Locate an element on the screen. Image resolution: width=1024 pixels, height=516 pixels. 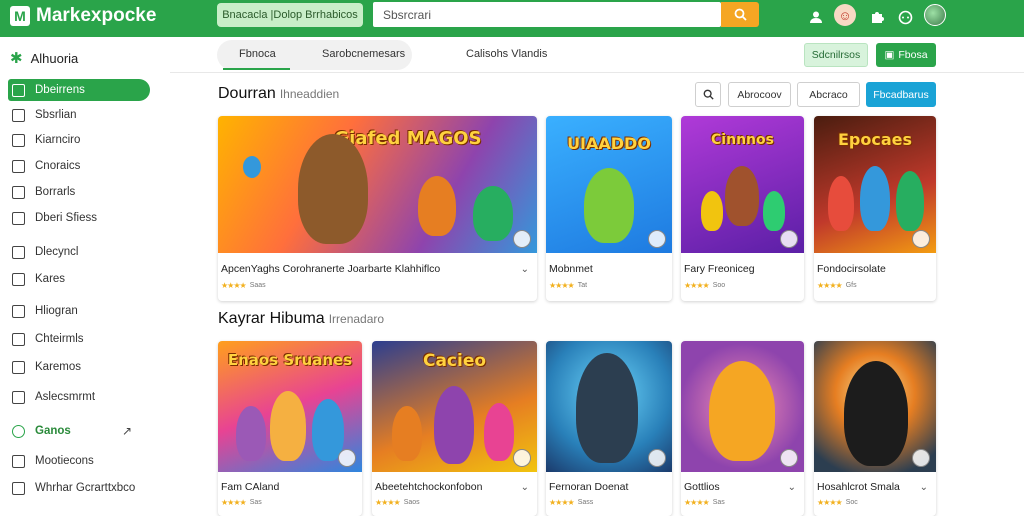
game-thumbnail: Cinnnos is located at coordinates (742, 184).